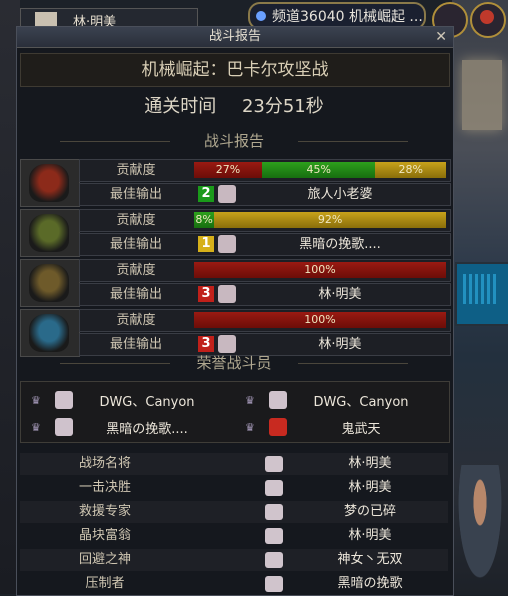 This screenshot has height=596, width=508. Describe the element at coordinates (105, 583) in the screenshot. I see `award-title: 压制者` at that location.